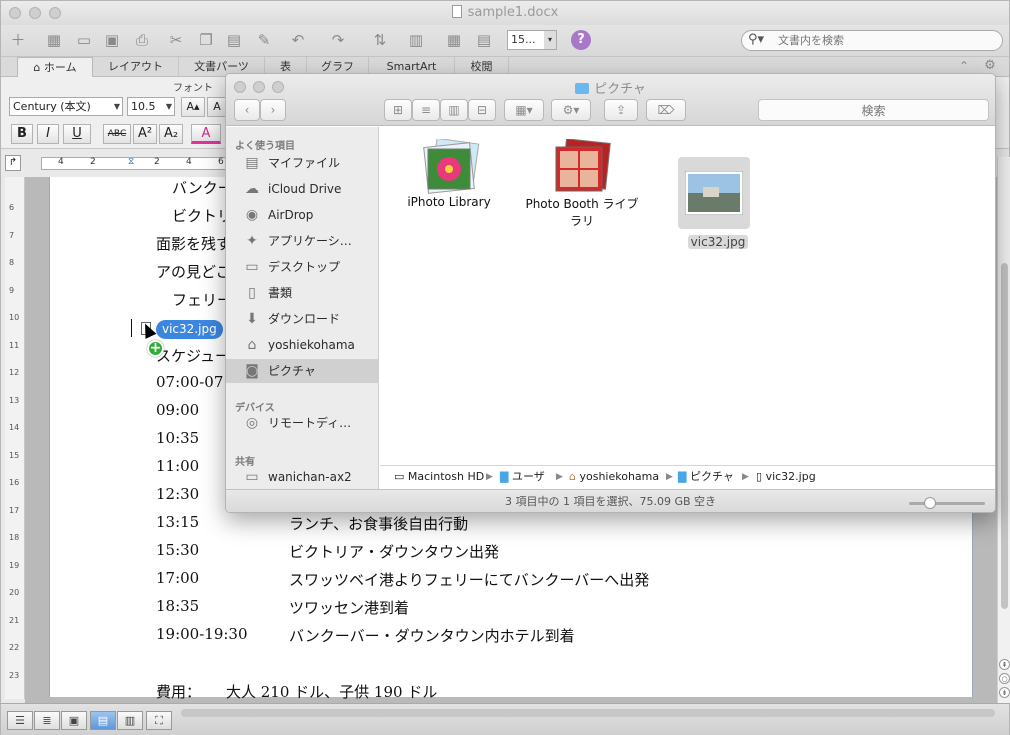 The image size is (1010, 735). What do you see at coordinates (47, 720) in the screenshot?
I see `outline-view-icon: ≣` at bounding box center [47, 720].